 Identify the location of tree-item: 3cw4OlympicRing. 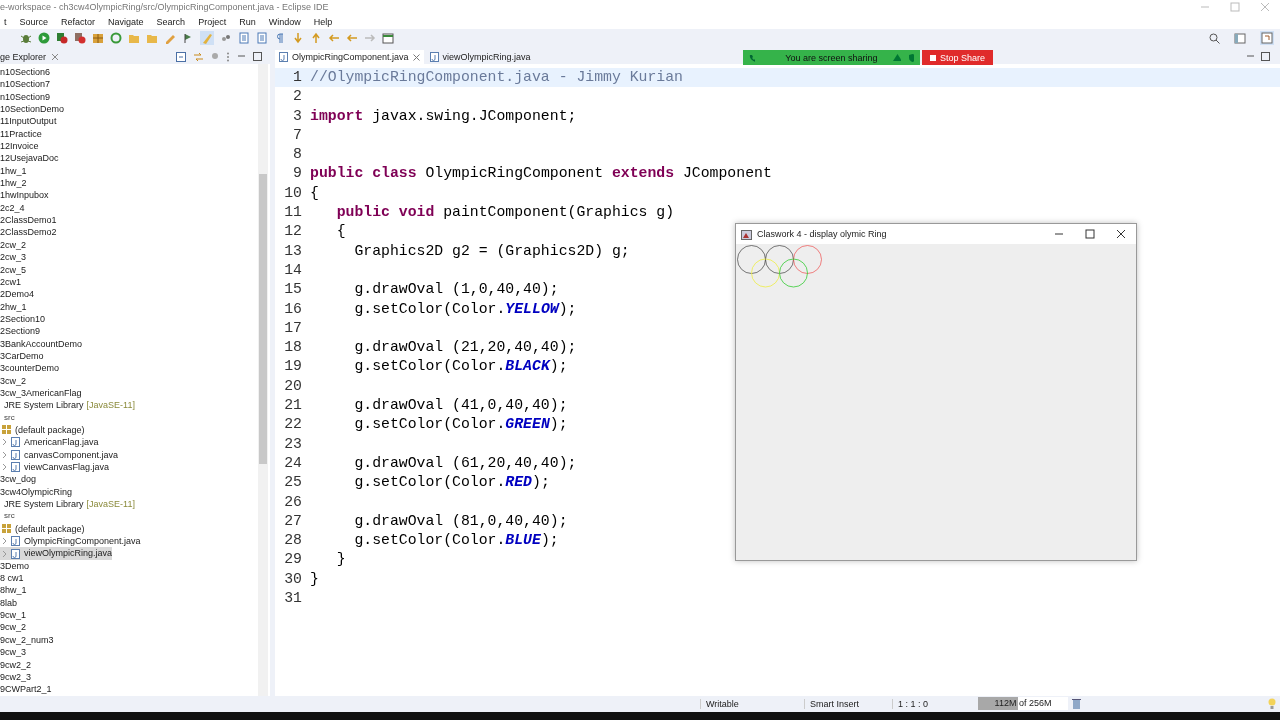
(36, 492).